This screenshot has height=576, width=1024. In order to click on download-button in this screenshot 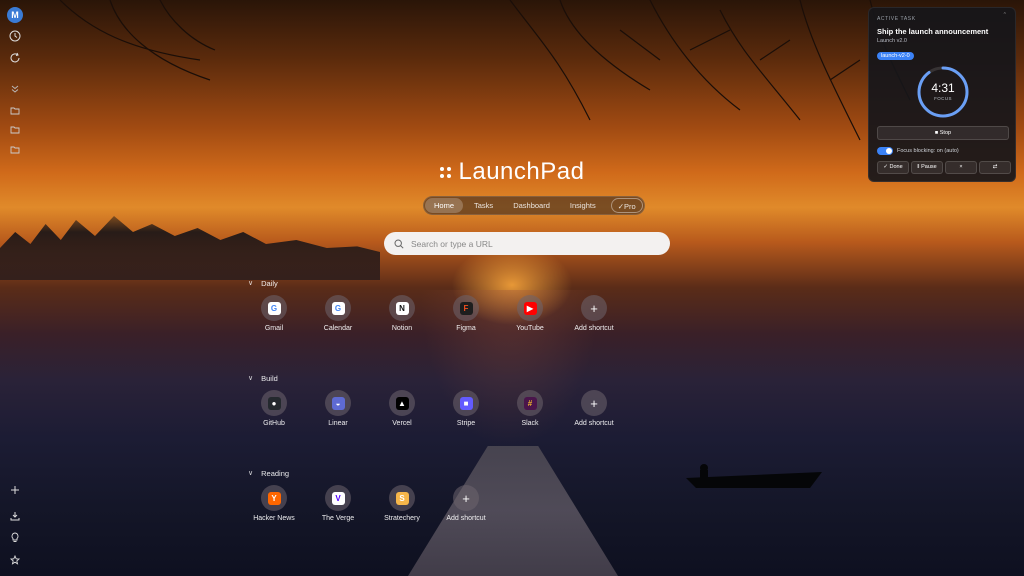, I will do `click(15, 516)`.